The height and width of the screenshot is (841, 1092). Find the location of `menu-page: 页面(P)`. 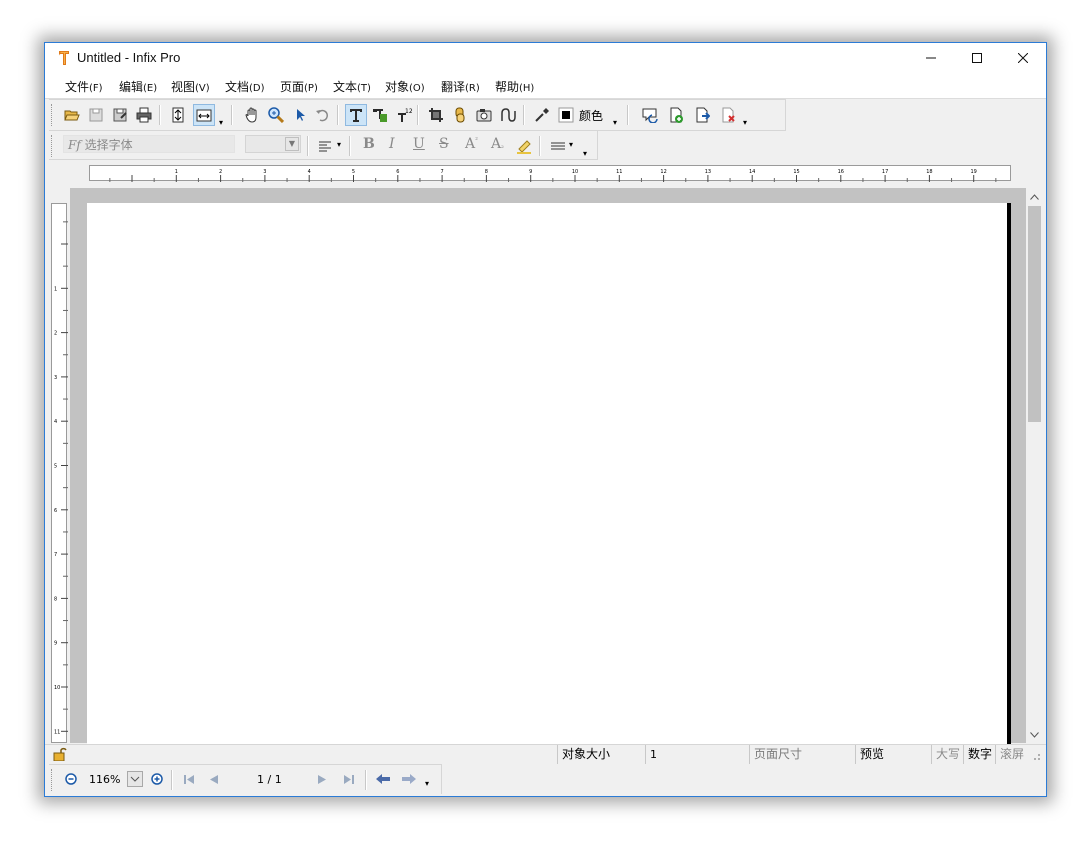

menu-page: 页面(P) is located at coordinates (299, 86).